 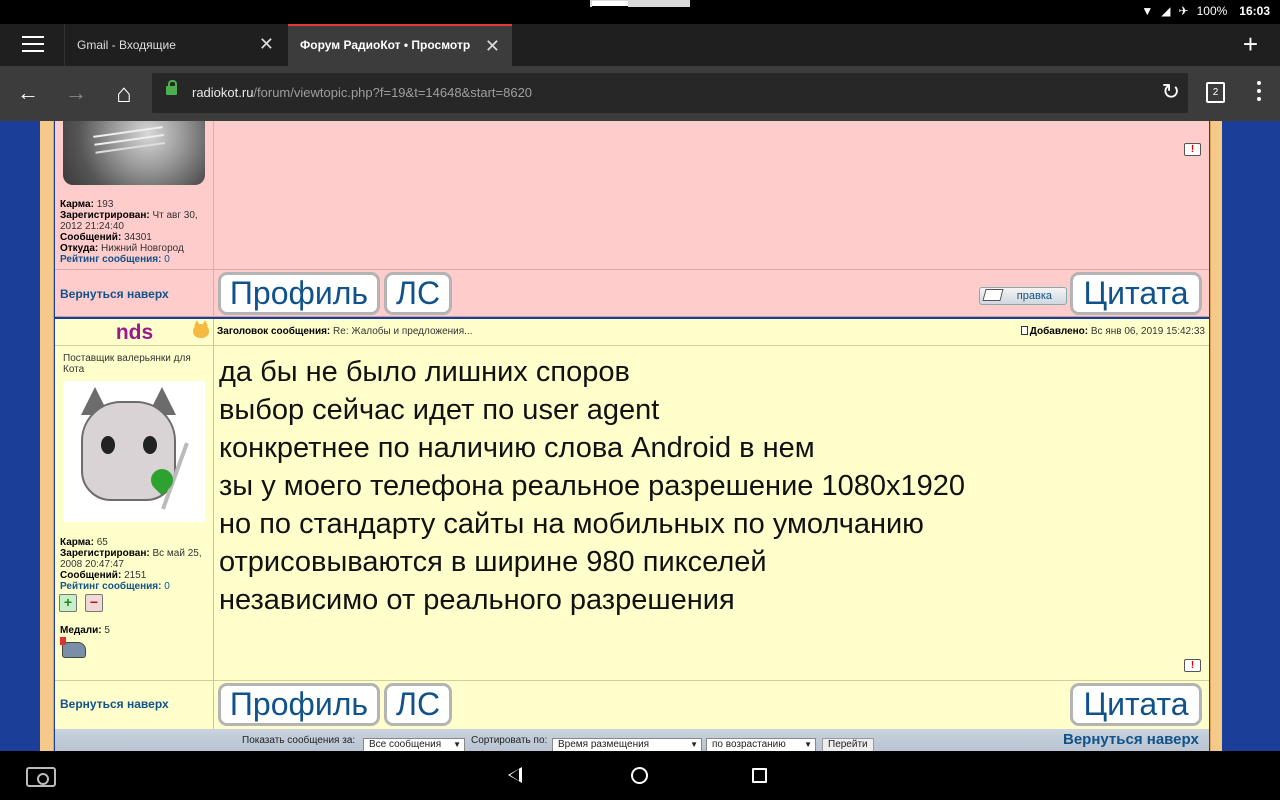 What do you see at coordinates (1023, 296) in the screenshot?
I see `edit-button: правка` at bounding box center [1023, 296].